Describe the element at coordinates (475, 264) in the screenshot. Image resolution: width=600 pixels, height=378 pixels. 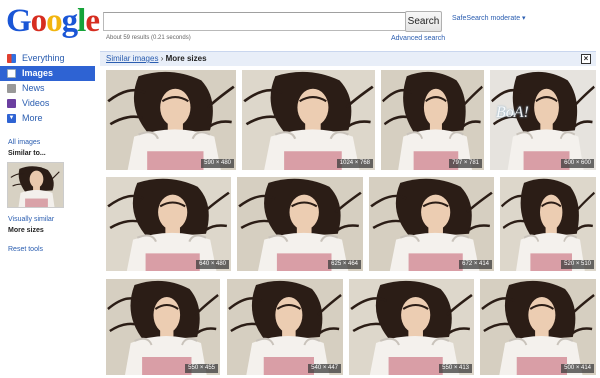
I see `image-dimensions: 672 × 414` at that location.